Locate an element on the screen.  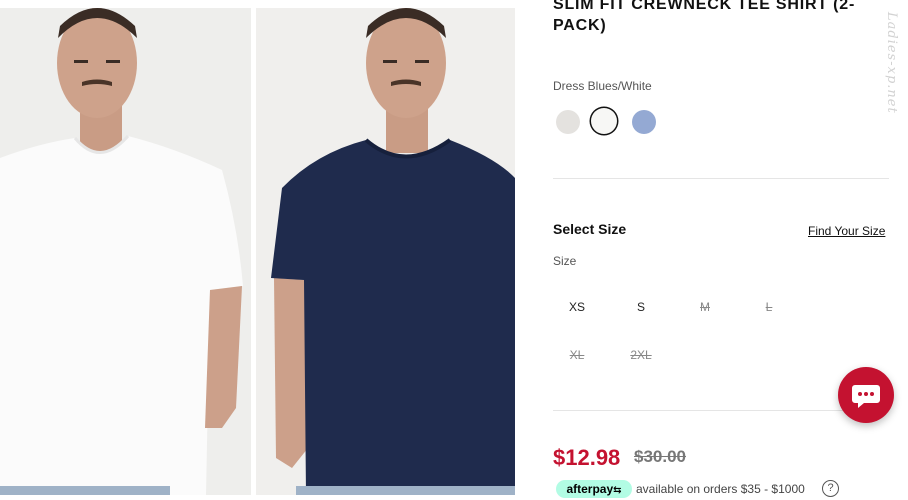
afterpay-arrows-icon: ⇆ is located at coordinates (617, 490).